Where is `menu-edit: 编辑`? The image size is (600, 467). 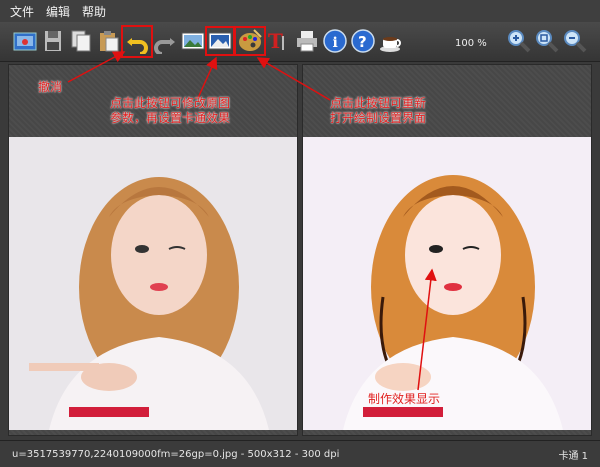 menu-edit: 编辑 is located at coordinates (58, 11).